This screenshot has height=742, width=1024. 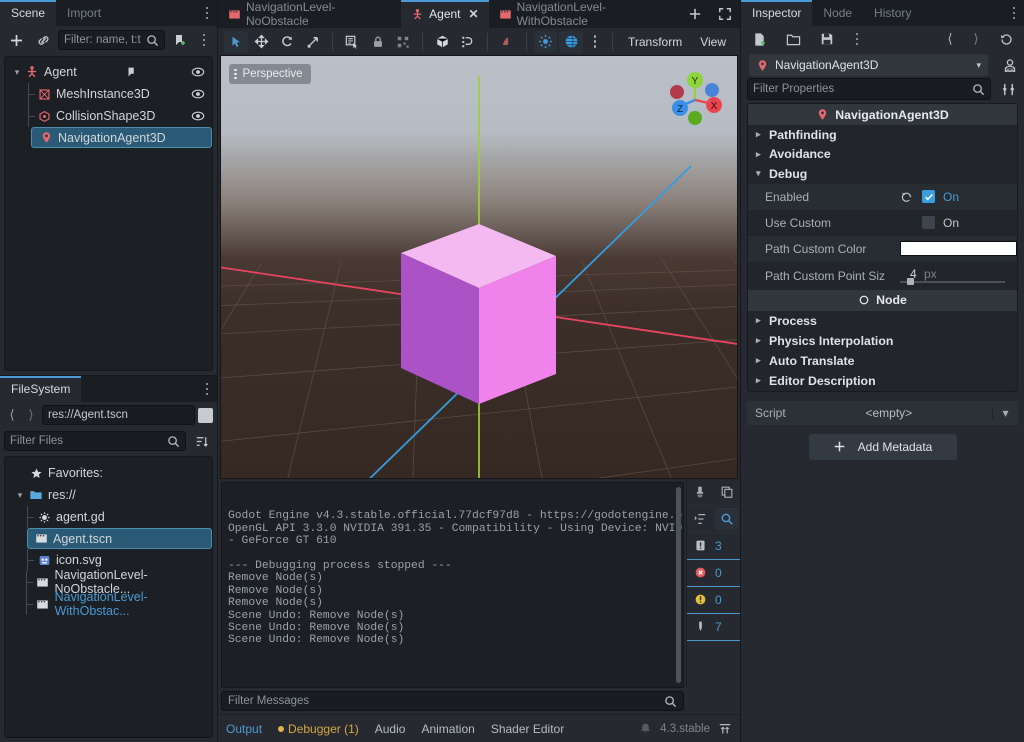 I want to click on slider-knob, so click(x=910, y=281).